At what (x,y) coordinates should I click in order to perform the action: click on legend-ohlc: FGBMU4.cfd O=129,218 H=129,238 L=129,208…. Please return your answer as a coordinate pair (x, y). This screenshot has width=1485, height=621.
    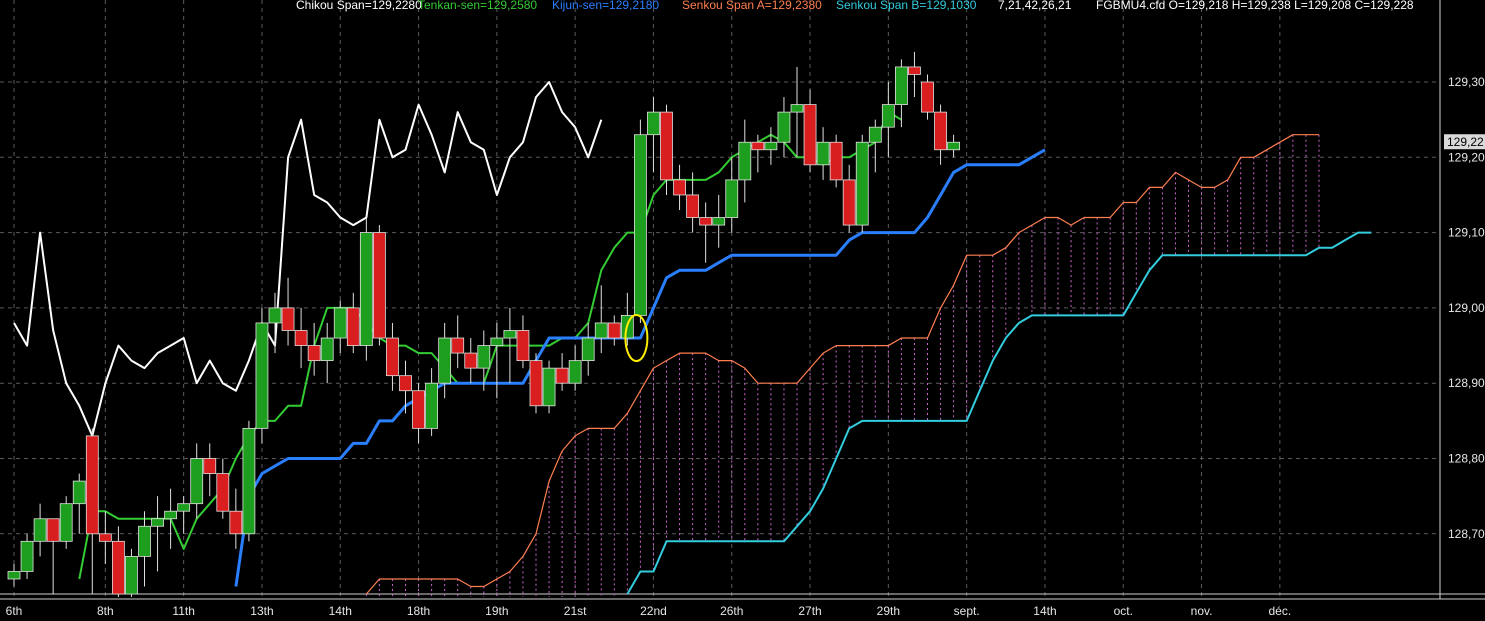
    Looking at the image, I should click on (1255, 6).